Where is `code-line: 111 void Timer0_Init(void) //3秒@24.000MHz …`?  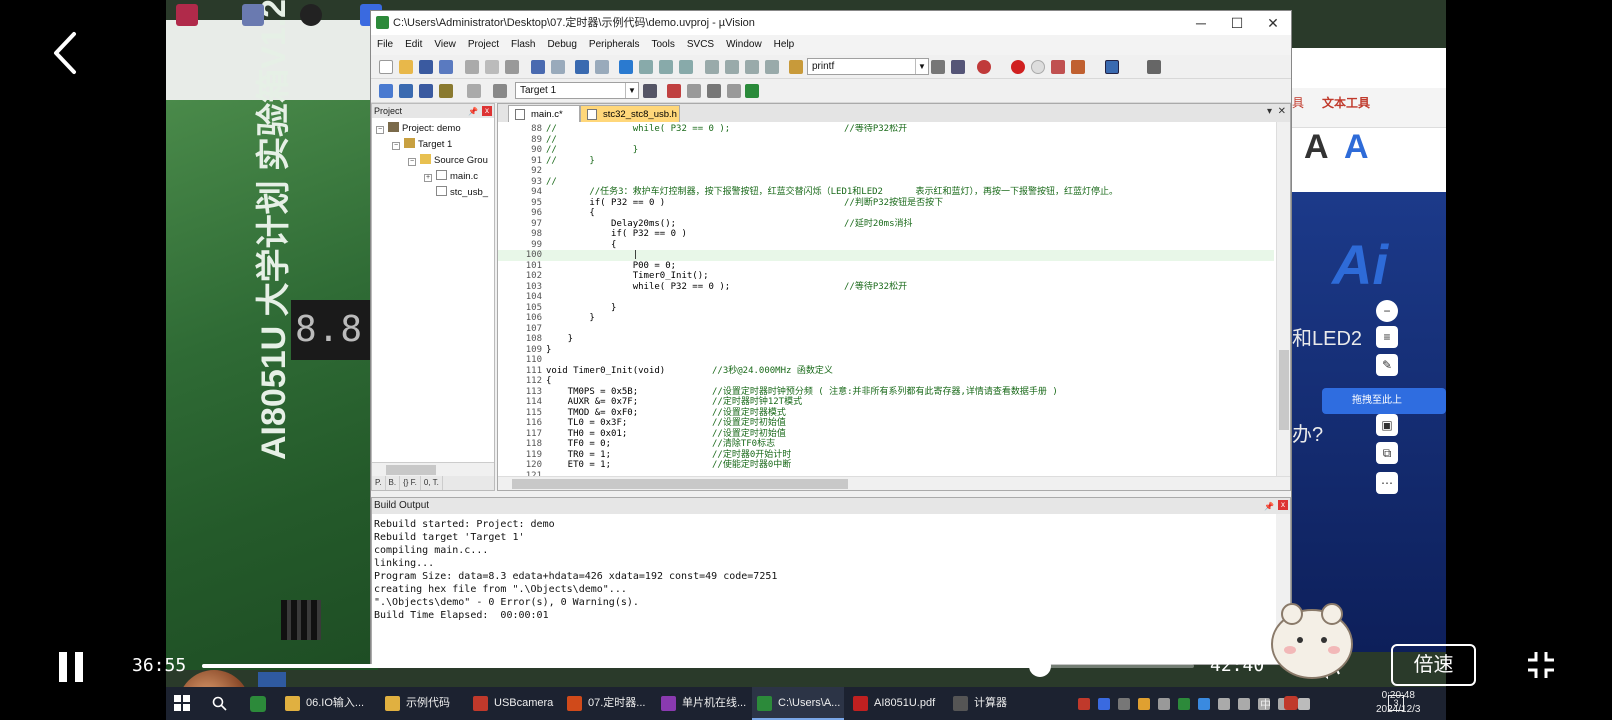 code-line: 111 void Timer0_Init(void) //3秒@24.000MHz … is located at coordinates (886, 371).